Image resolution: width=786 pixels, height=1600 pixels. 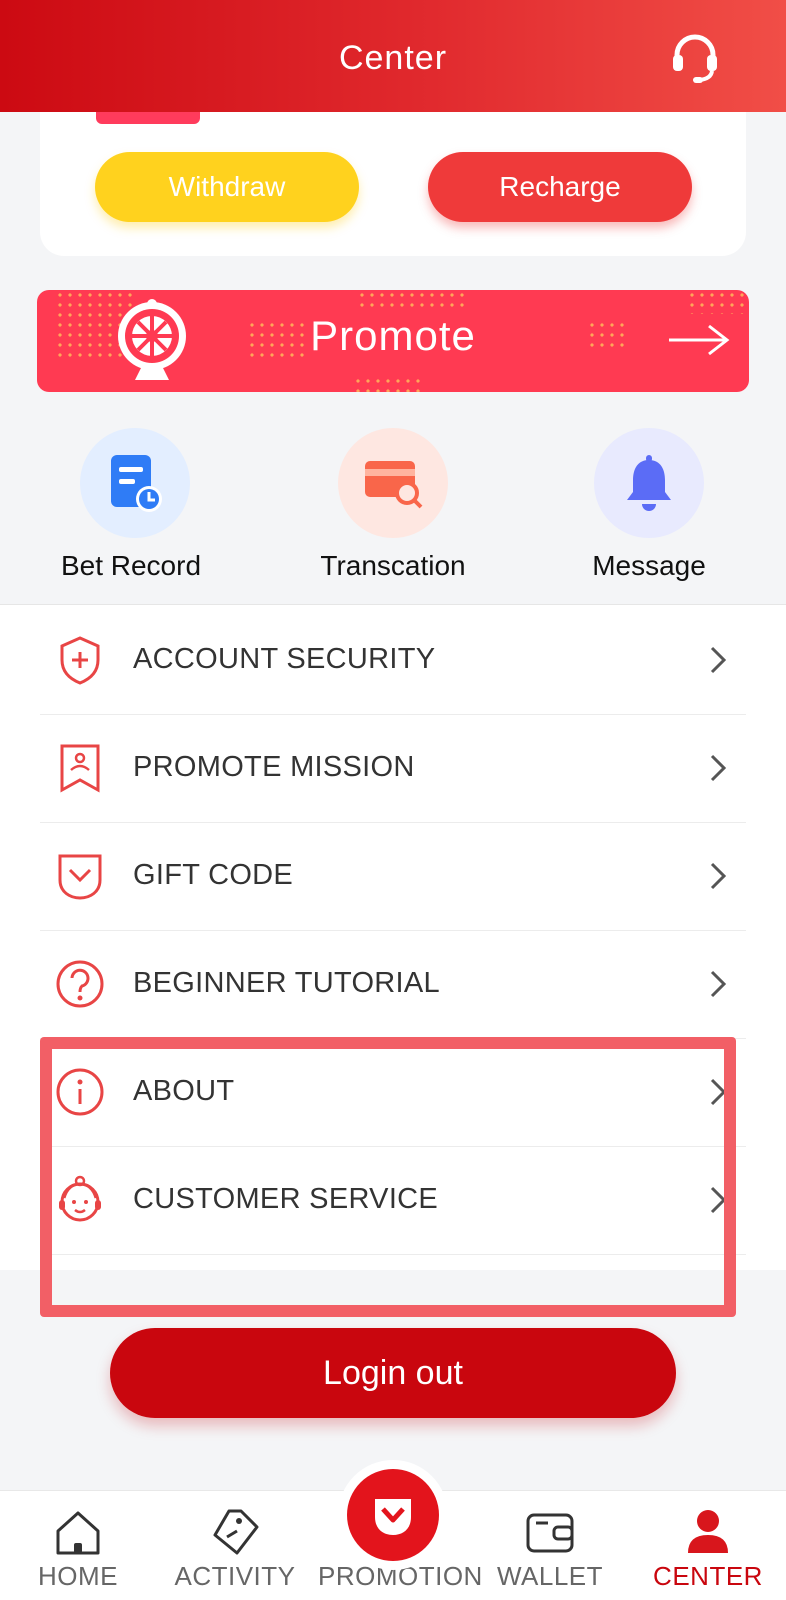 I want to click on menu-item-account-security: ACCOUNT SECURITY, so click(x=393, y=660).